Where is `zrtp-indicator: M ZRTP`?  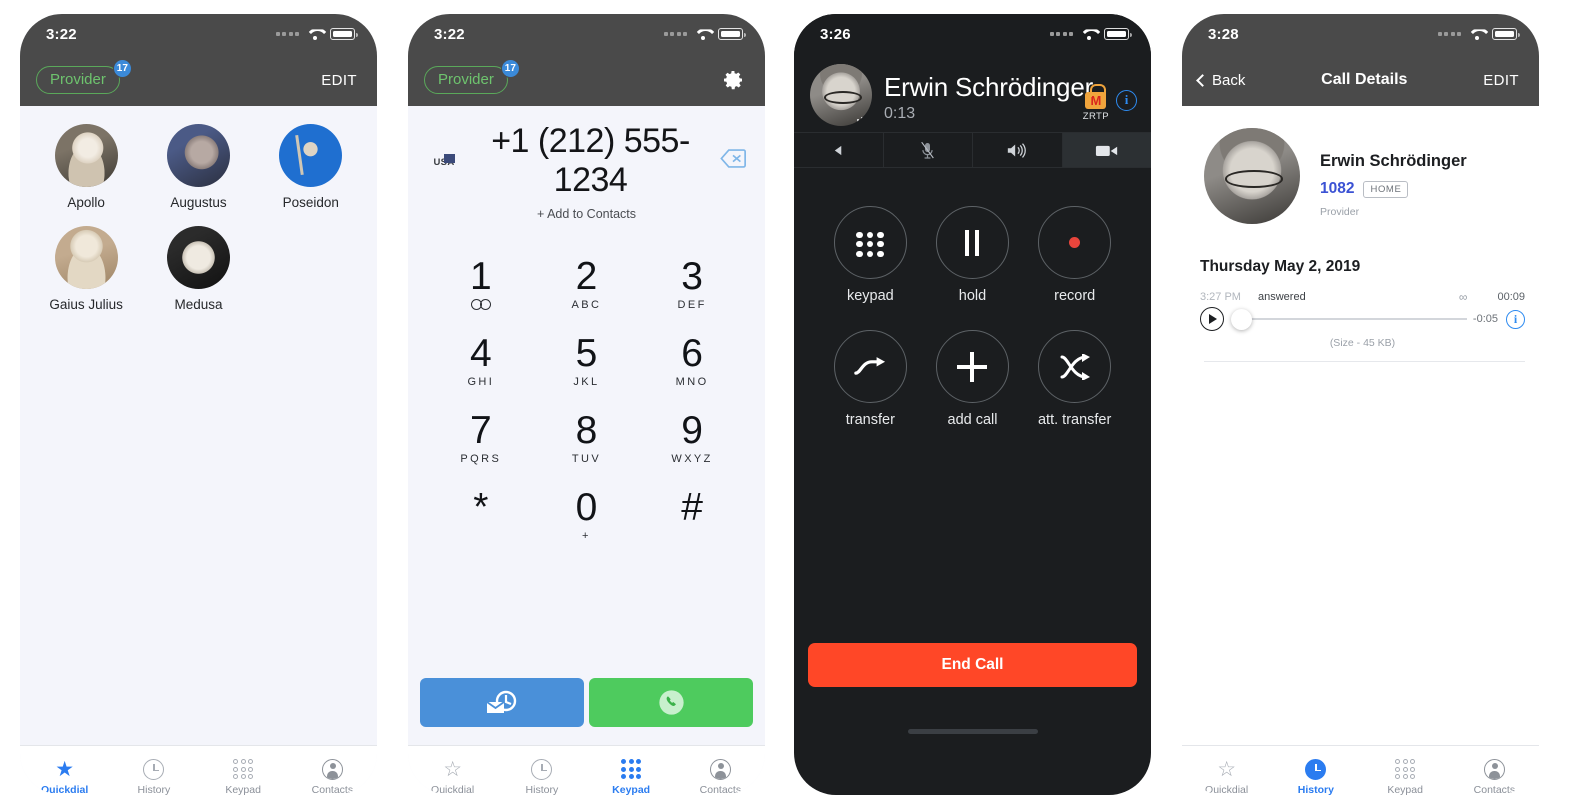 zrtp-indicator: M ZRTP is located at coordinates (1096, 103).